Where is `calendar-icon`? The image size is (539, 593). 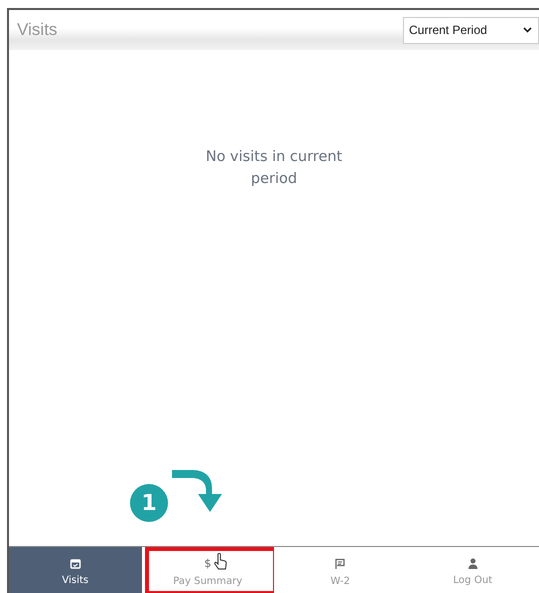 calendar-icon is located at coordinates (75, 563).